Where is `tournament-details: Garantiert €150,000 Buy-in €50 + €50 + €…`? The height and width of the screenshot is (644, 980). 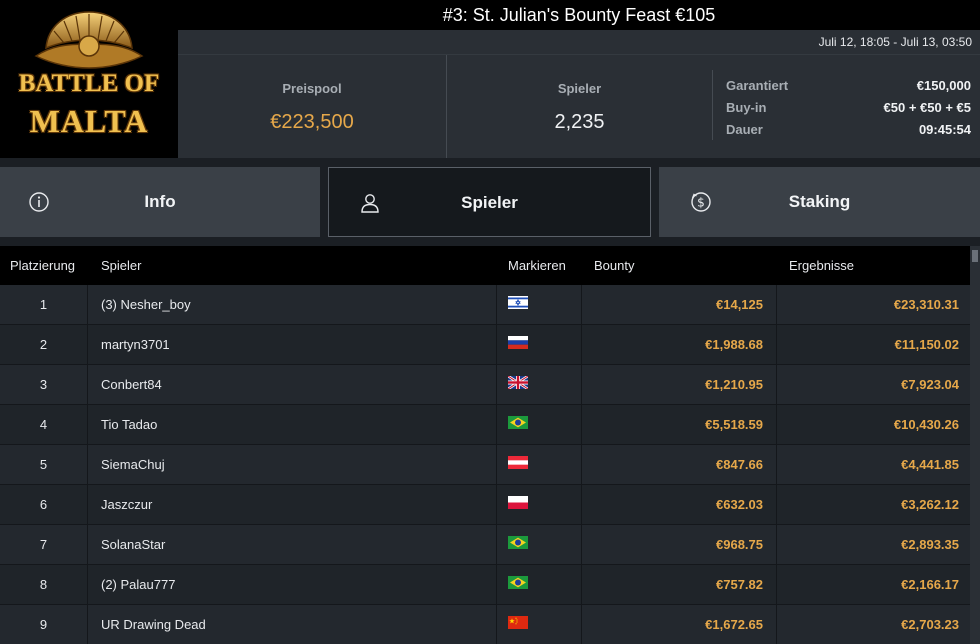 tournament-details: Garantiert €150,000 Buy-in €50 + €50 + €… is located at coordinates (846, 105).